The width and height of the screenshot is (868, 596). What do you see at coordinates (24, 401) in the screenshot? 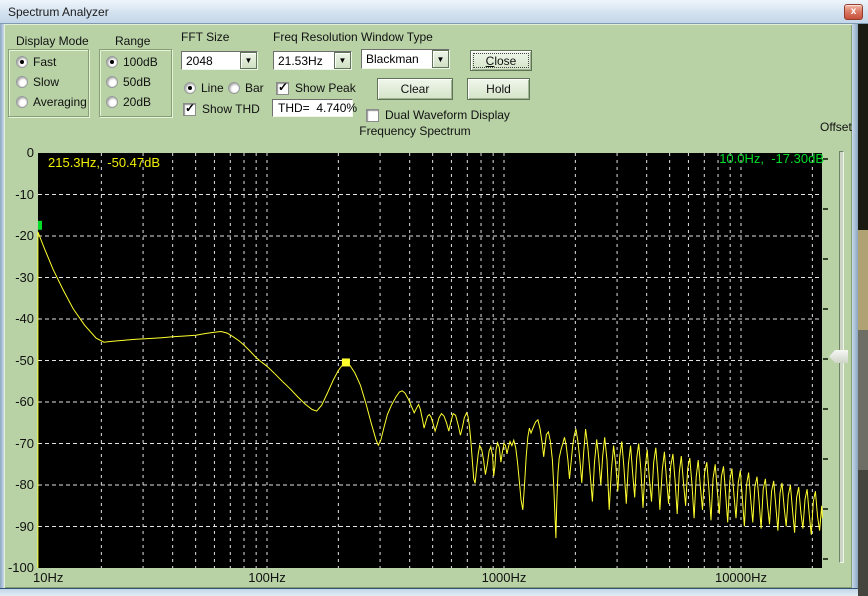
I see `y-axis-label: -60` at bounding box center [24, 401].